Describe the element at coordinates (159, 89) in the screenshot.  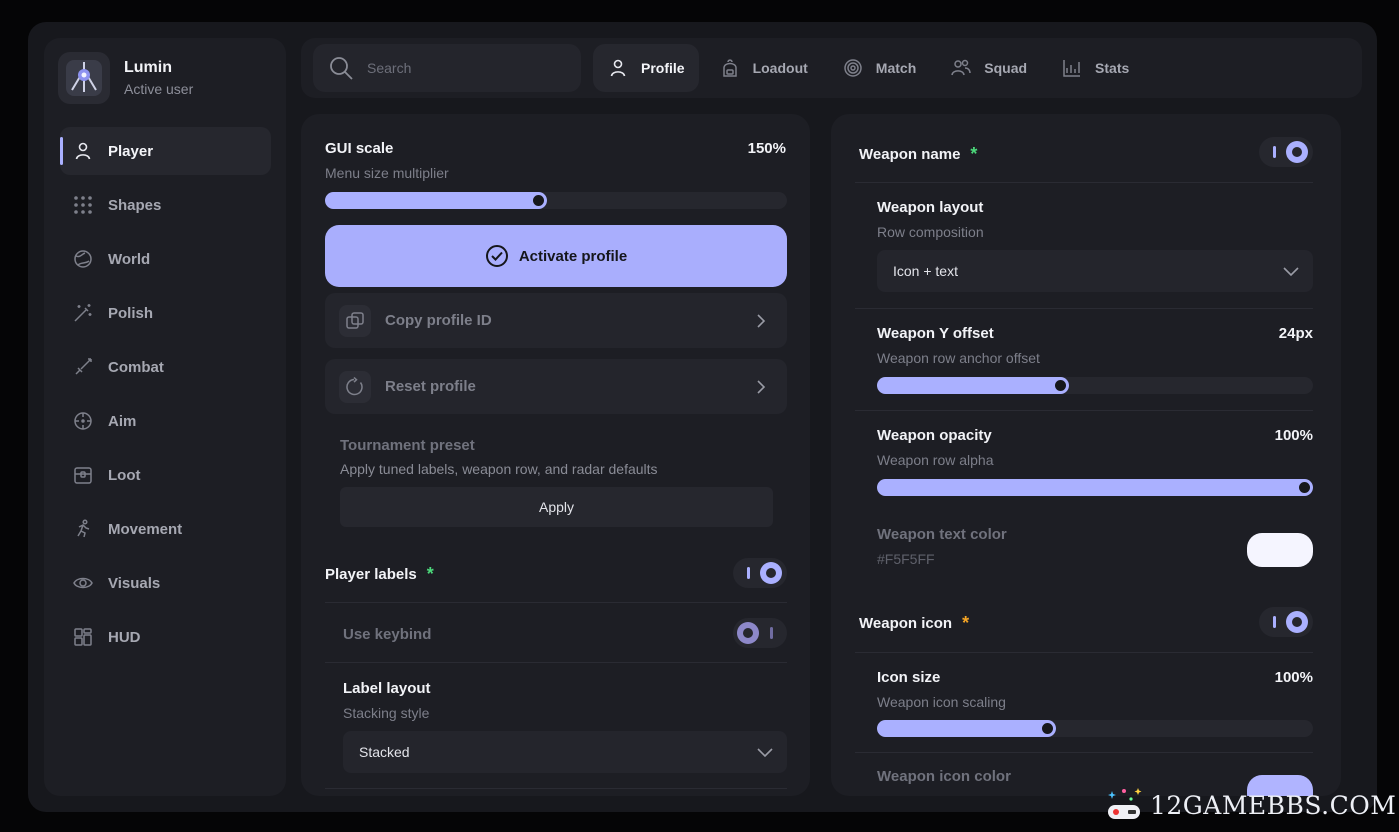
I see `brand-subtitle: Active user` at that location.